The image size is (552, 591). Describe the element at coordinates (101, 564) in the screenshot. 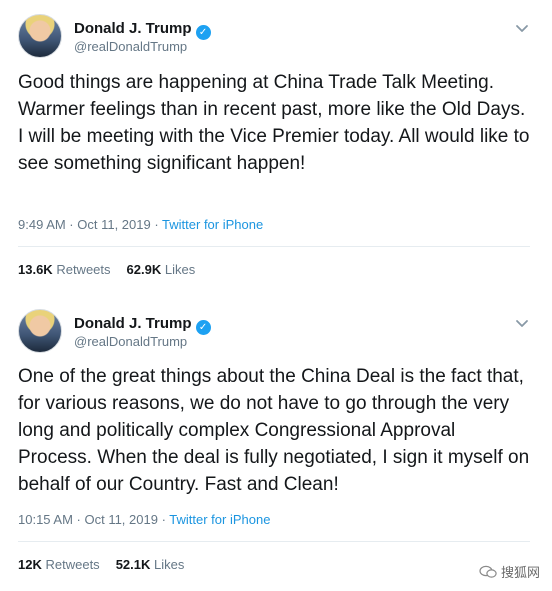

I see `tweet-stats: 12K Retweets 52.1K Likes` at that location.